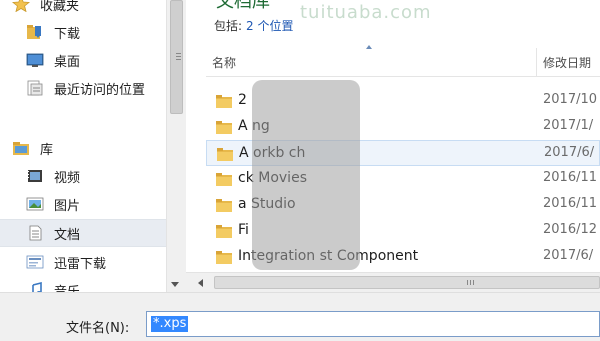  Describe the element at coordinates (83, 233) in the screenshot. I see `nav-item-documents: 文档` at that location.